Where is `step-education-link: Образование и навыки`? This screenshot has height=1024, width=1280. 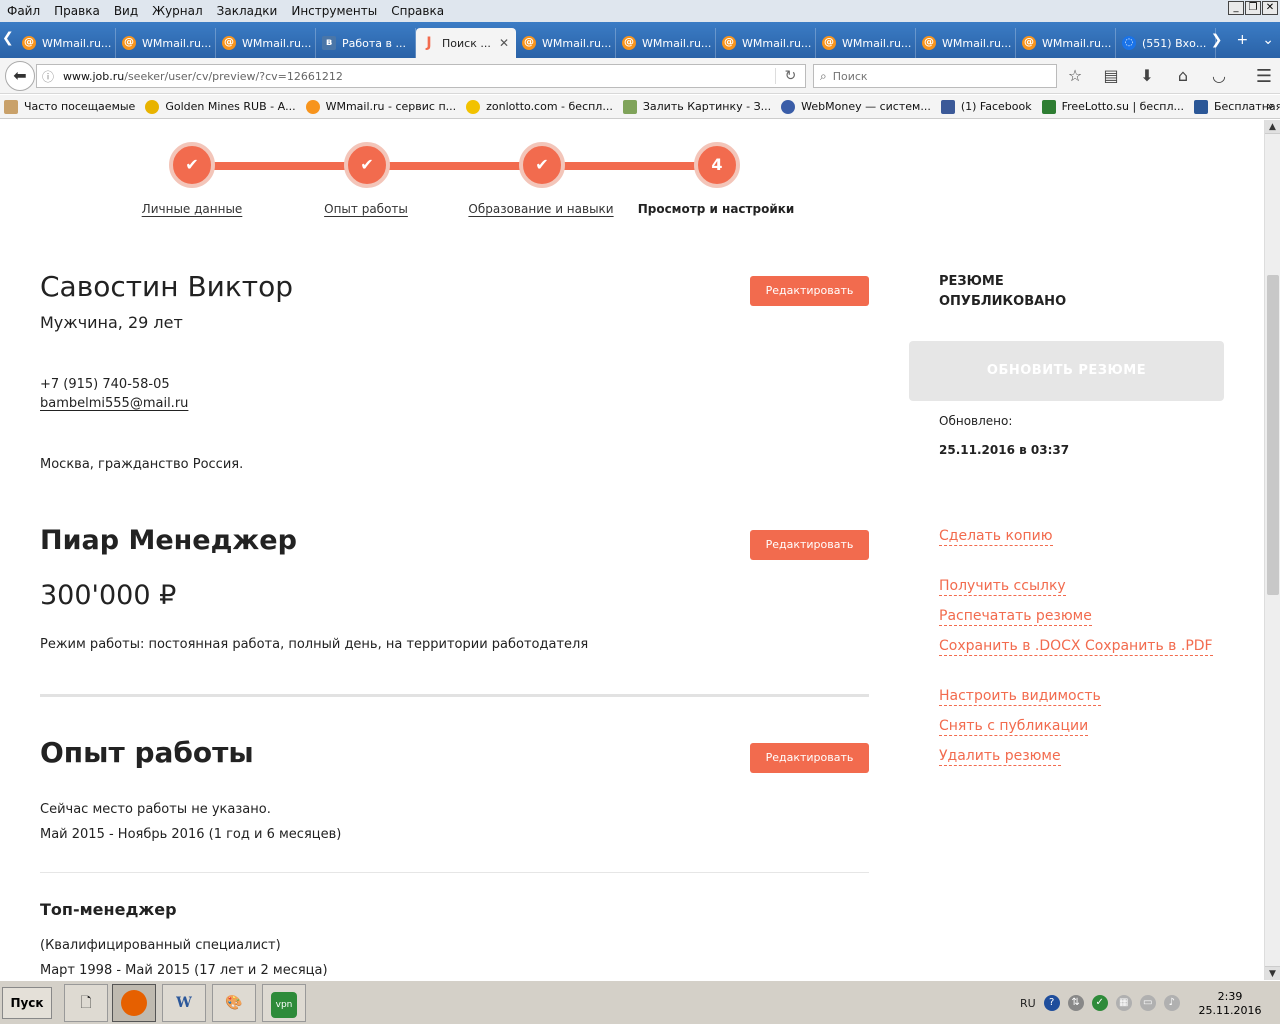 step-education-link: Образование и навыки is located at coordinates (540, 209).